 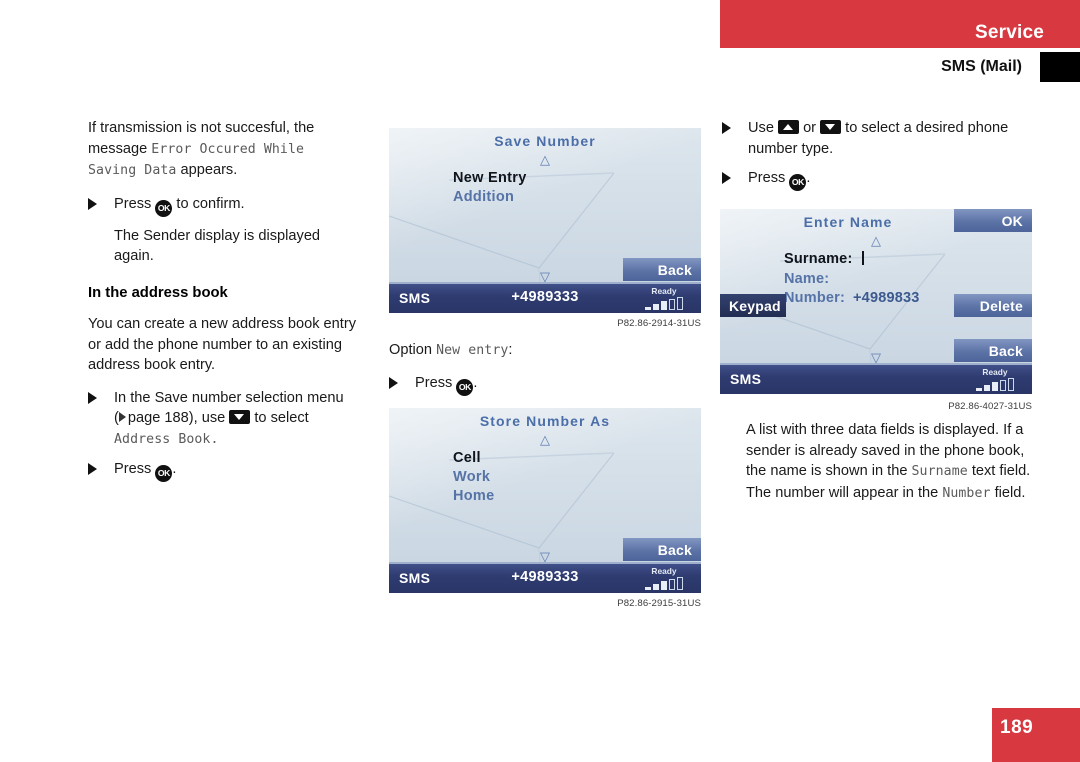 I want to click on page-subtitle: SMS (Mail), so click(x=981, y=66).